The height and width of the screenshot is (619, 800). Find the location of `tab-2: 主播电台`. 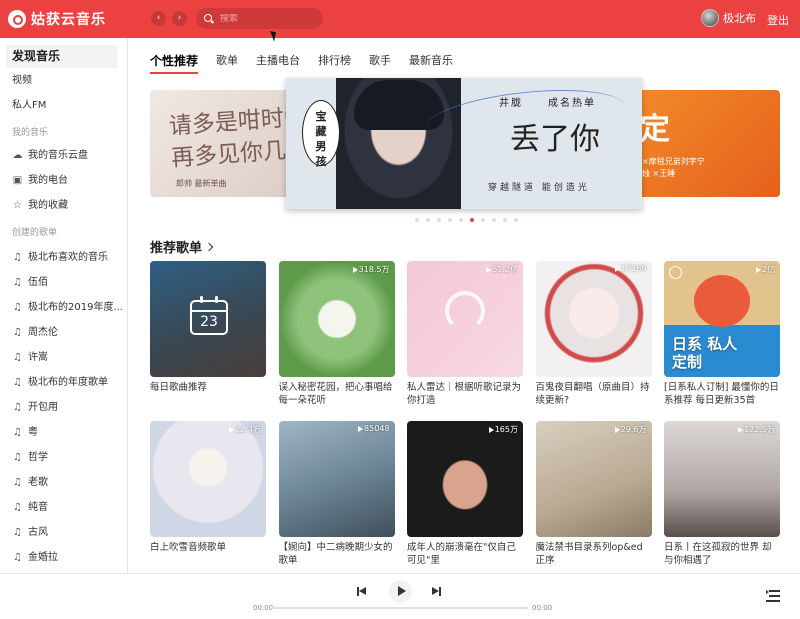

tab-2: 主播电台 is located at coordinates (278, 63).